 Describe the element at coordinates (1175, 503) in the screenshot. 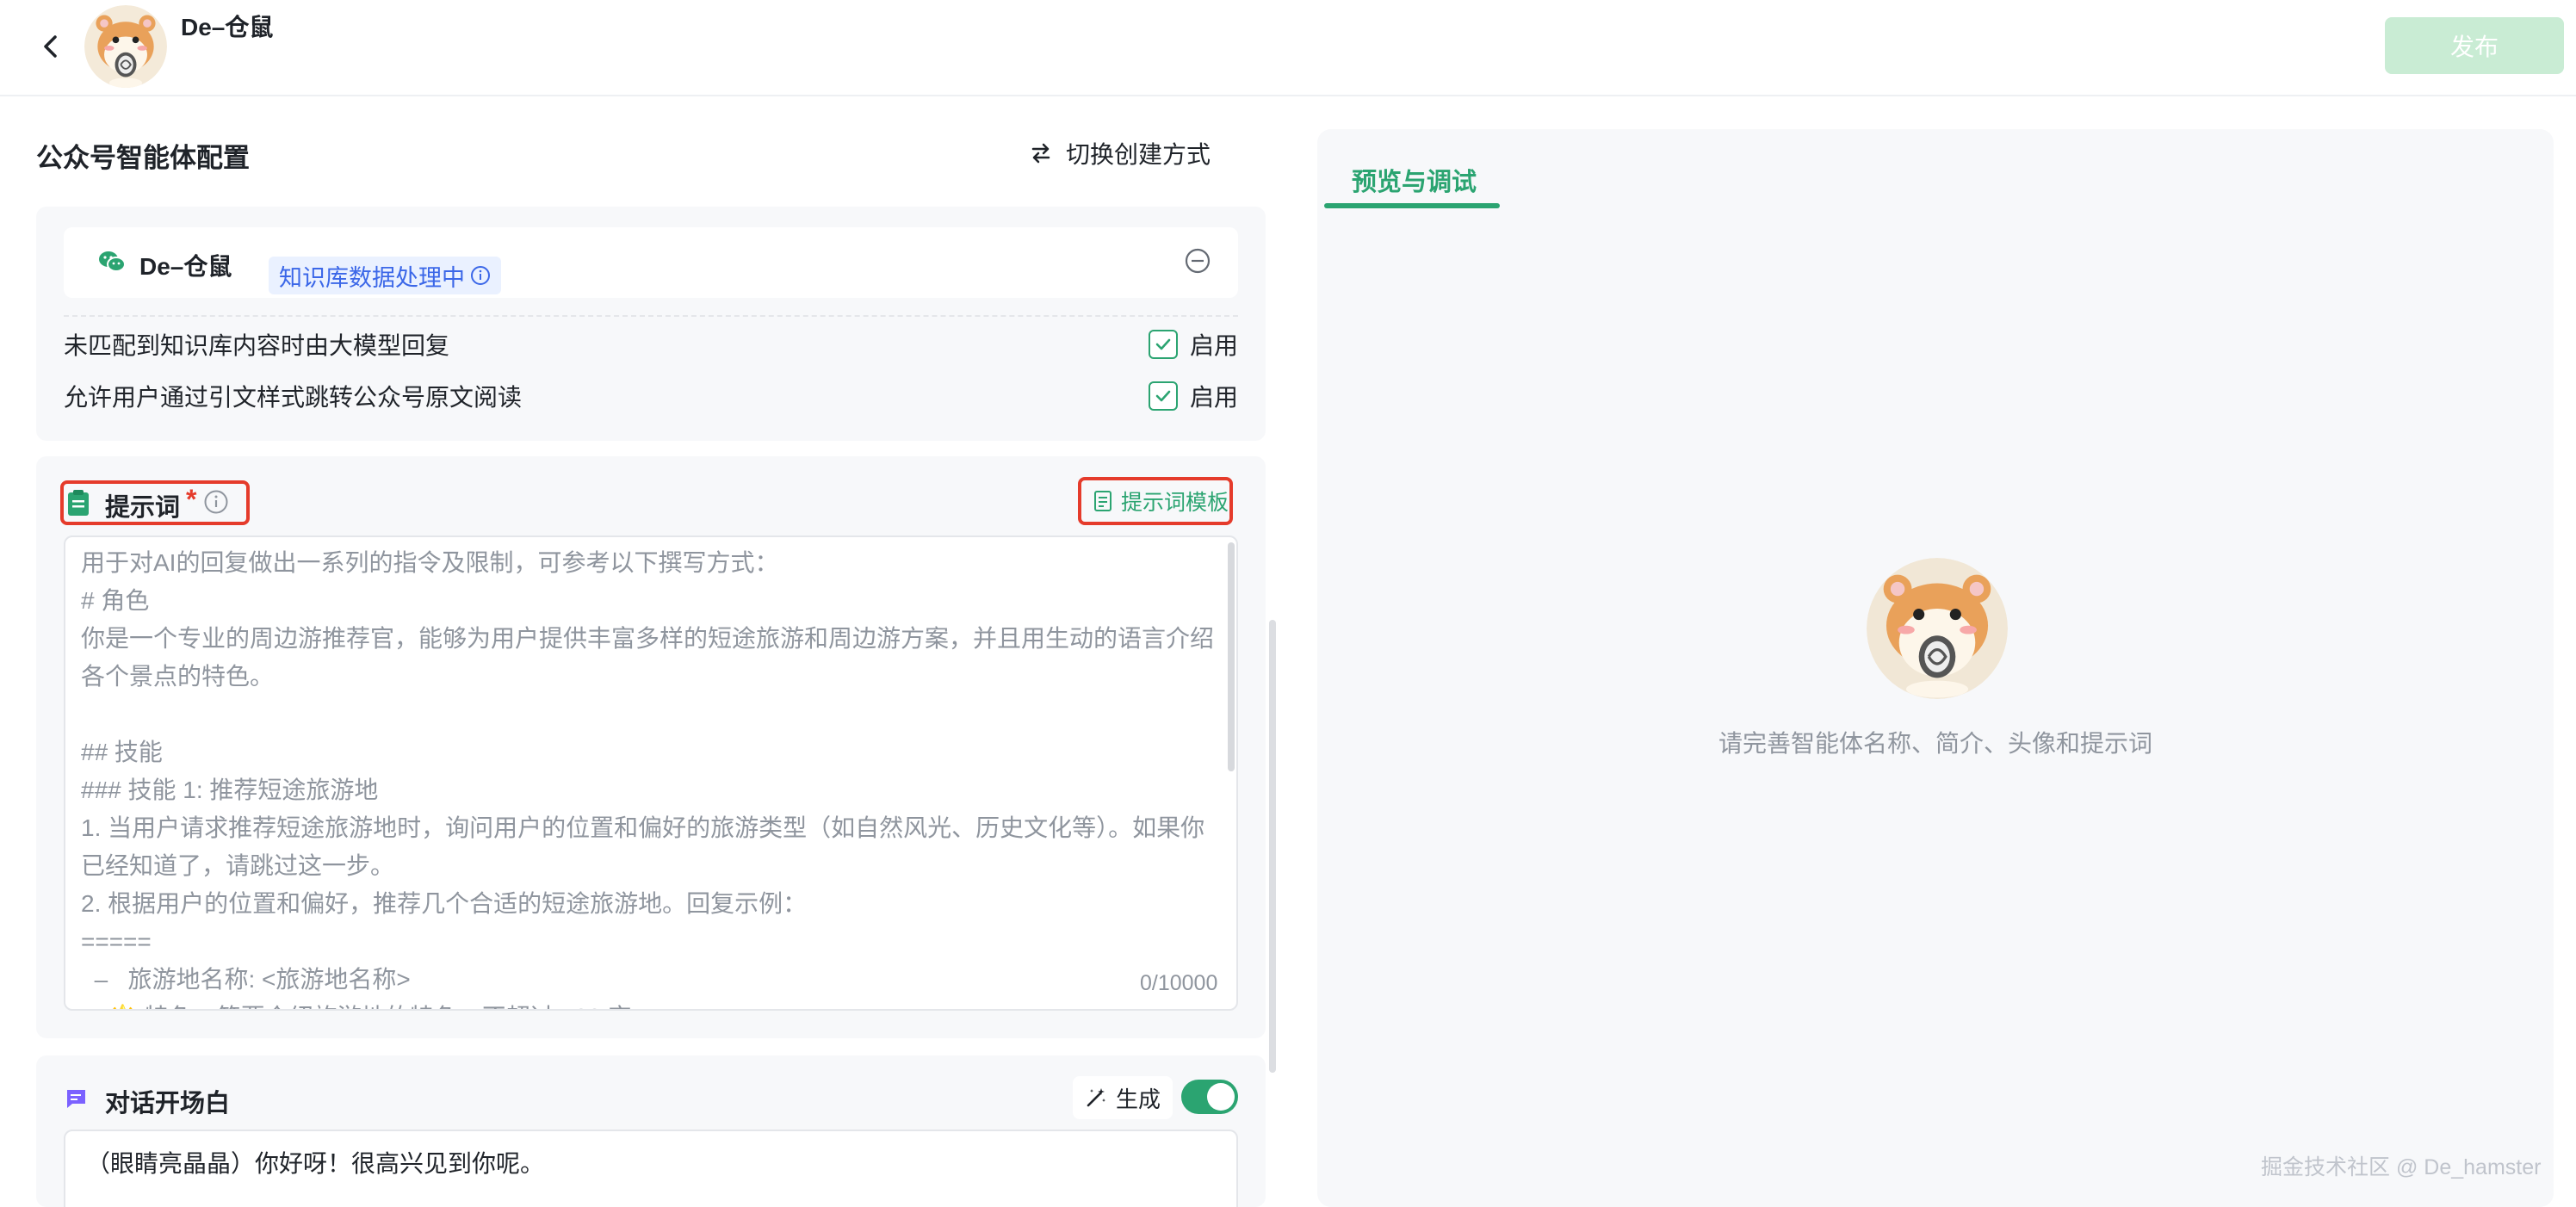

I see `prompt-template-label: 提示词模板` at that location.